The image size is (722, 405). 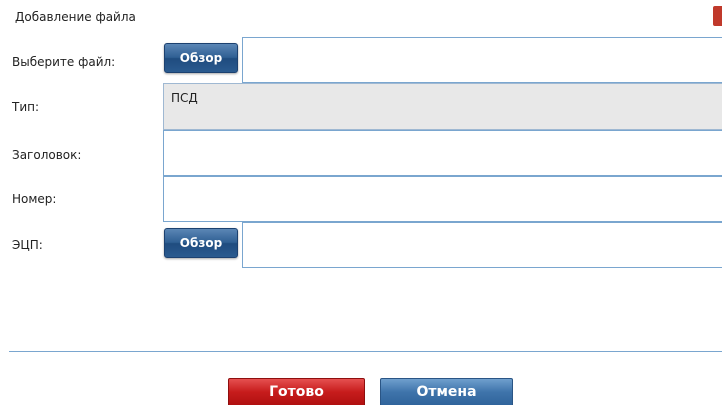 What do you see at coordinates (64, 62) in the screenshot?
I see `file-label: Выберите файл:` at bounding box center [64, 62].